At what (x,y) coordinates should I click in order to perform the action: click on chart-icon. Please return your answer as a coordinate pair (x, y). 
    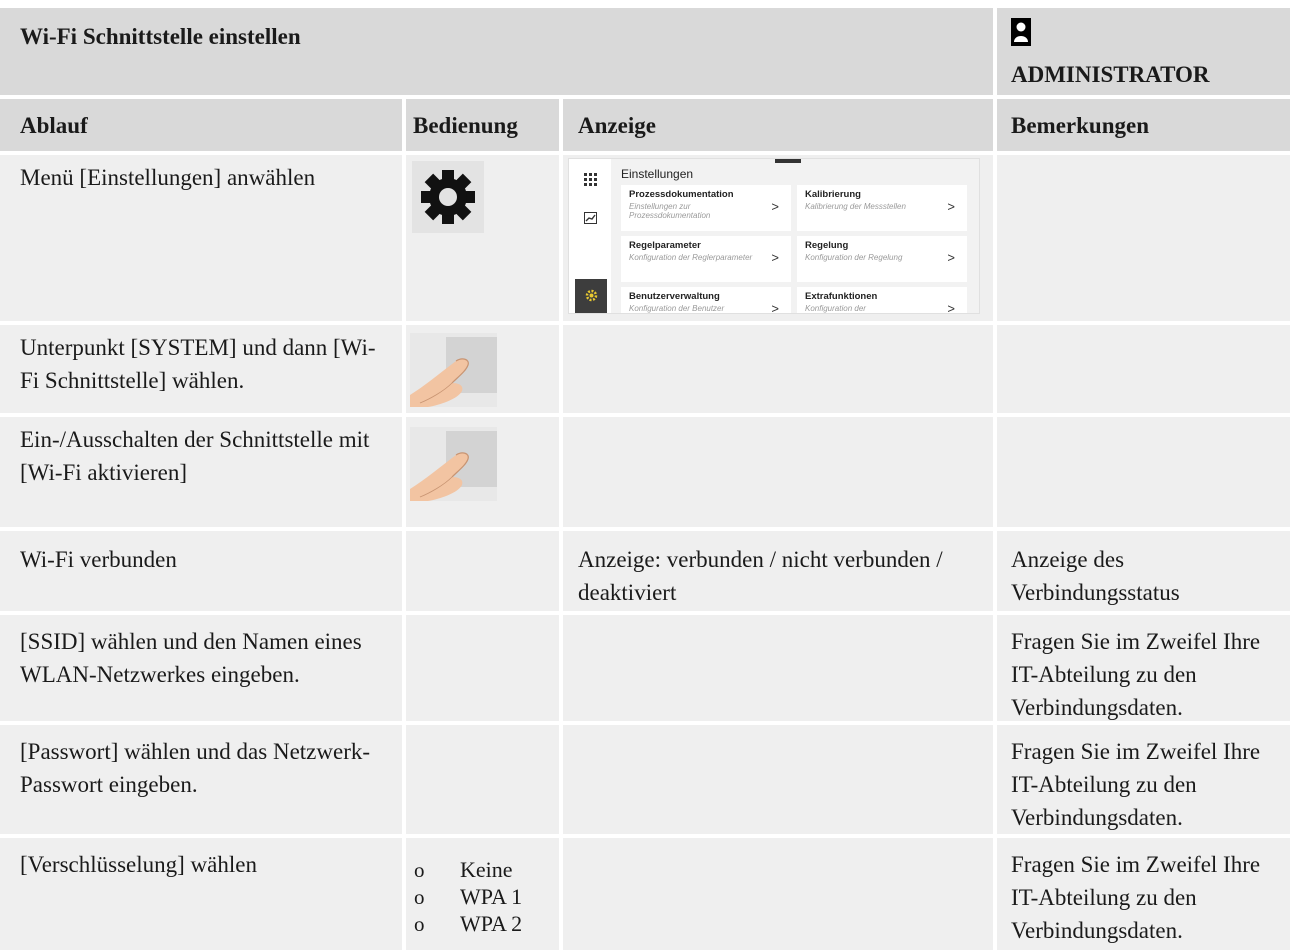
    Looking at the image, I should click on (590, 220).